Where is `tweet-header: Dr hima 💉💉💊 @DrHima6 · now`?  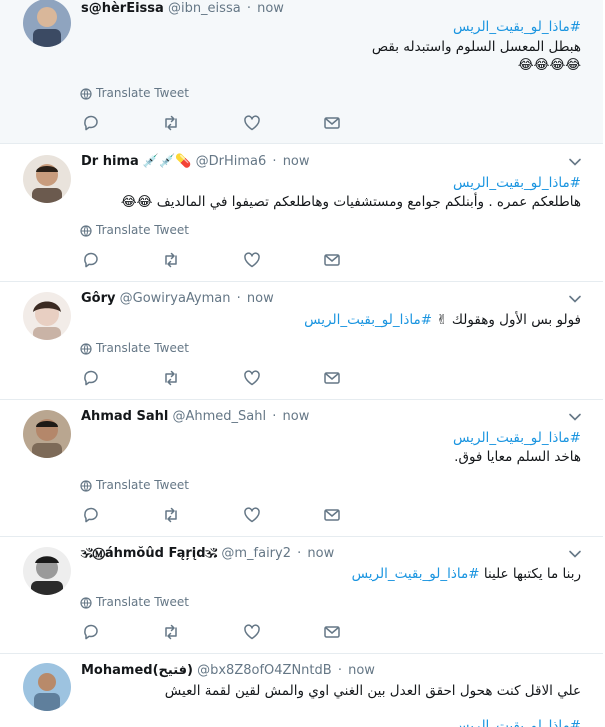
tweet-header: Dr hima 💉💉💊 @DrHima6 · now is located at coordinates (195, 162).